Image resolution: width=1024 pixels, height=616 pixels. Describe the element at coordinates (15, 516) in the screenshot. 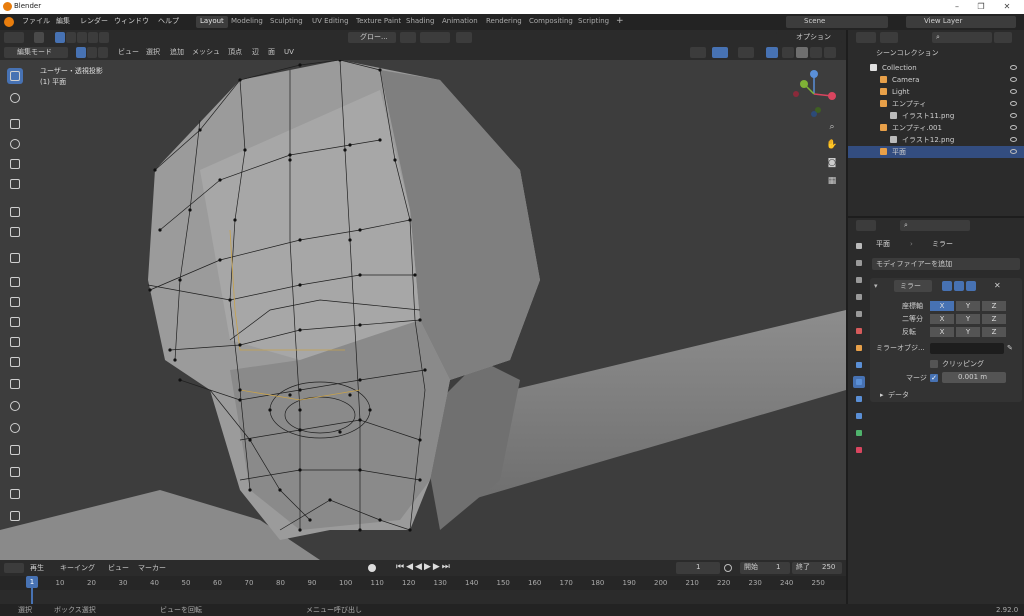

I see `rip-tool` at that location.